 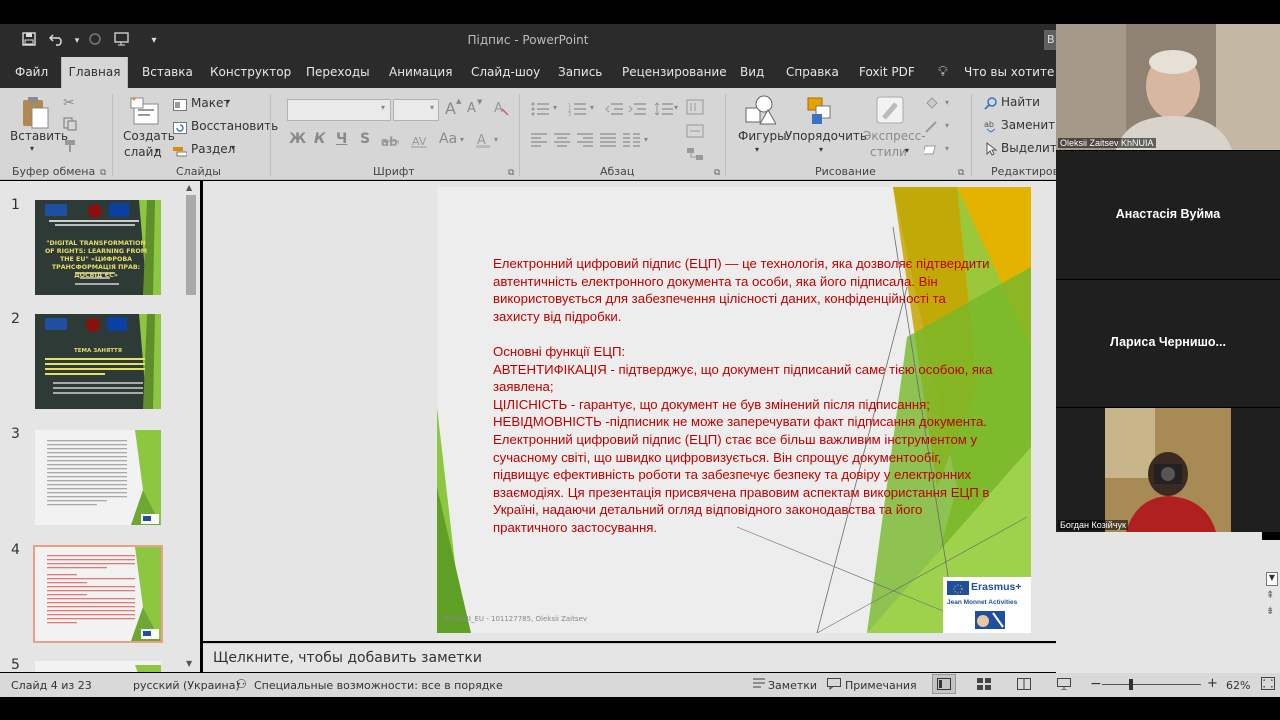 I want to click on participant-video-4: Богдан Козійчук, so click(x=1168, y=470).